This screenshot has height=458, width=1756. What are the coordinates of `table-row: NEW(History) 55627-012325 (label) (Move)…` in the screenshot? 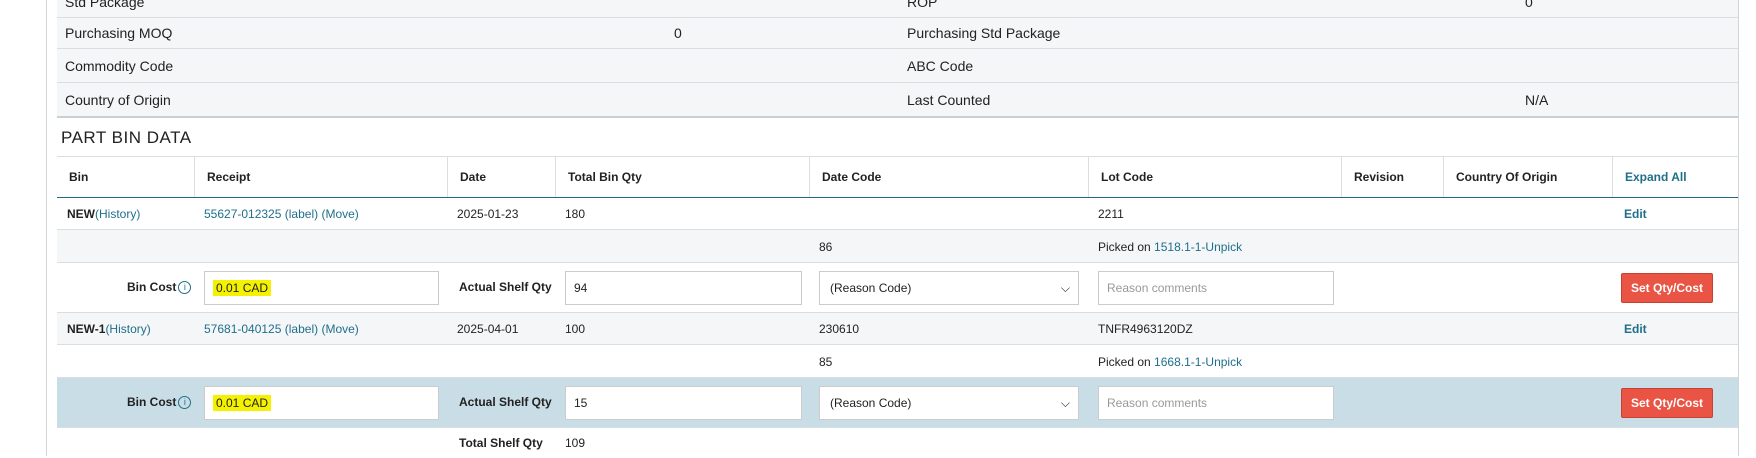 It's located at (897, 214).